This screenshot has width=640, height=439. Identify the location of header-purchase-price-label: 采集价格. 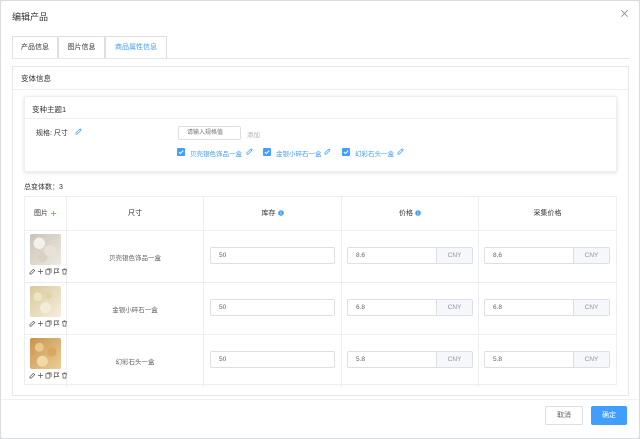
(547, 213).